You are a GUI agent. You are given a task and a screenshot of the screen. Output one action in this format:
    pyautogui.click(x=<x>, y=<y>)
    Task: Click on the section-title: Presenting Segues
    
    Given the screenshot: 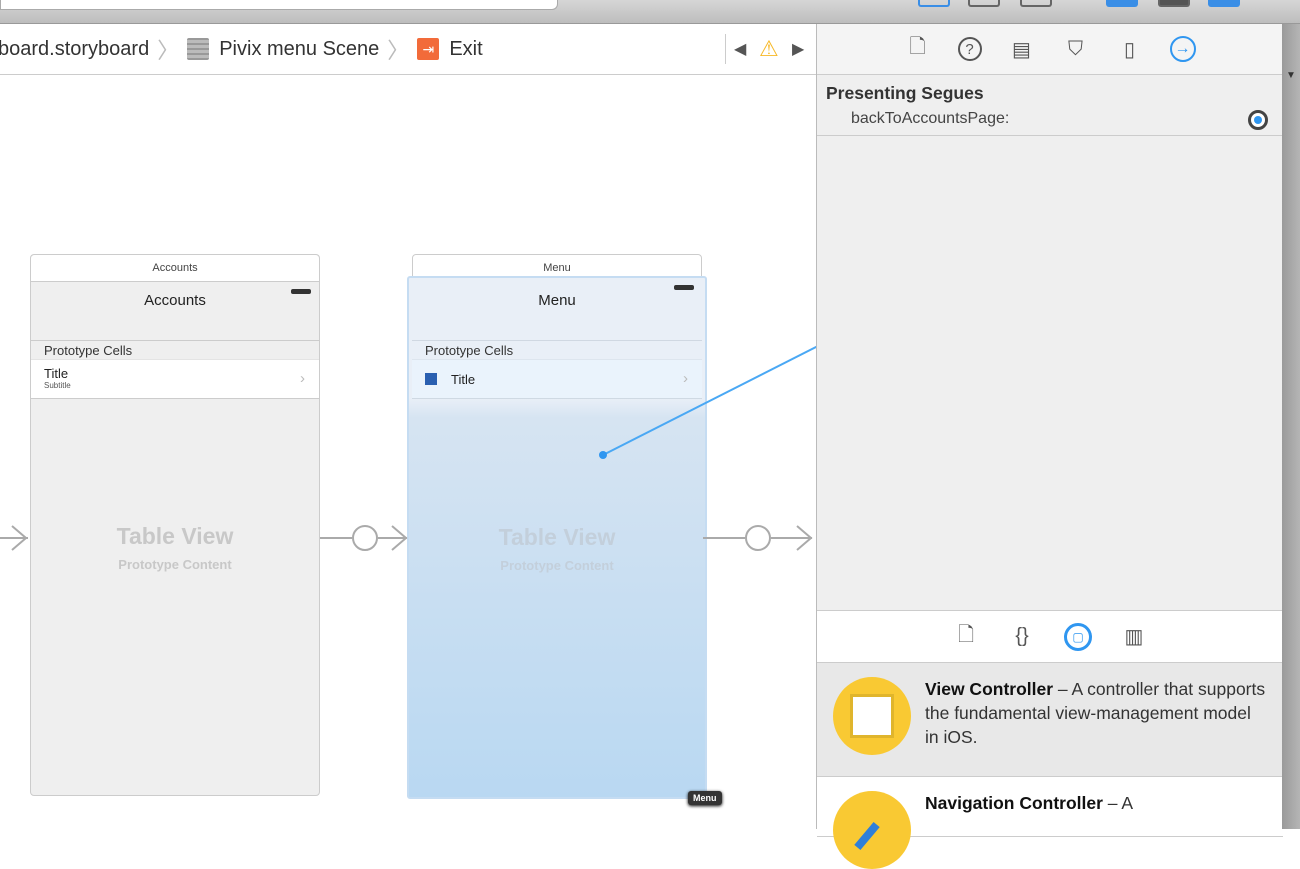 What is the action you would take?
    pyautogui.click(x=905, y=93)
    